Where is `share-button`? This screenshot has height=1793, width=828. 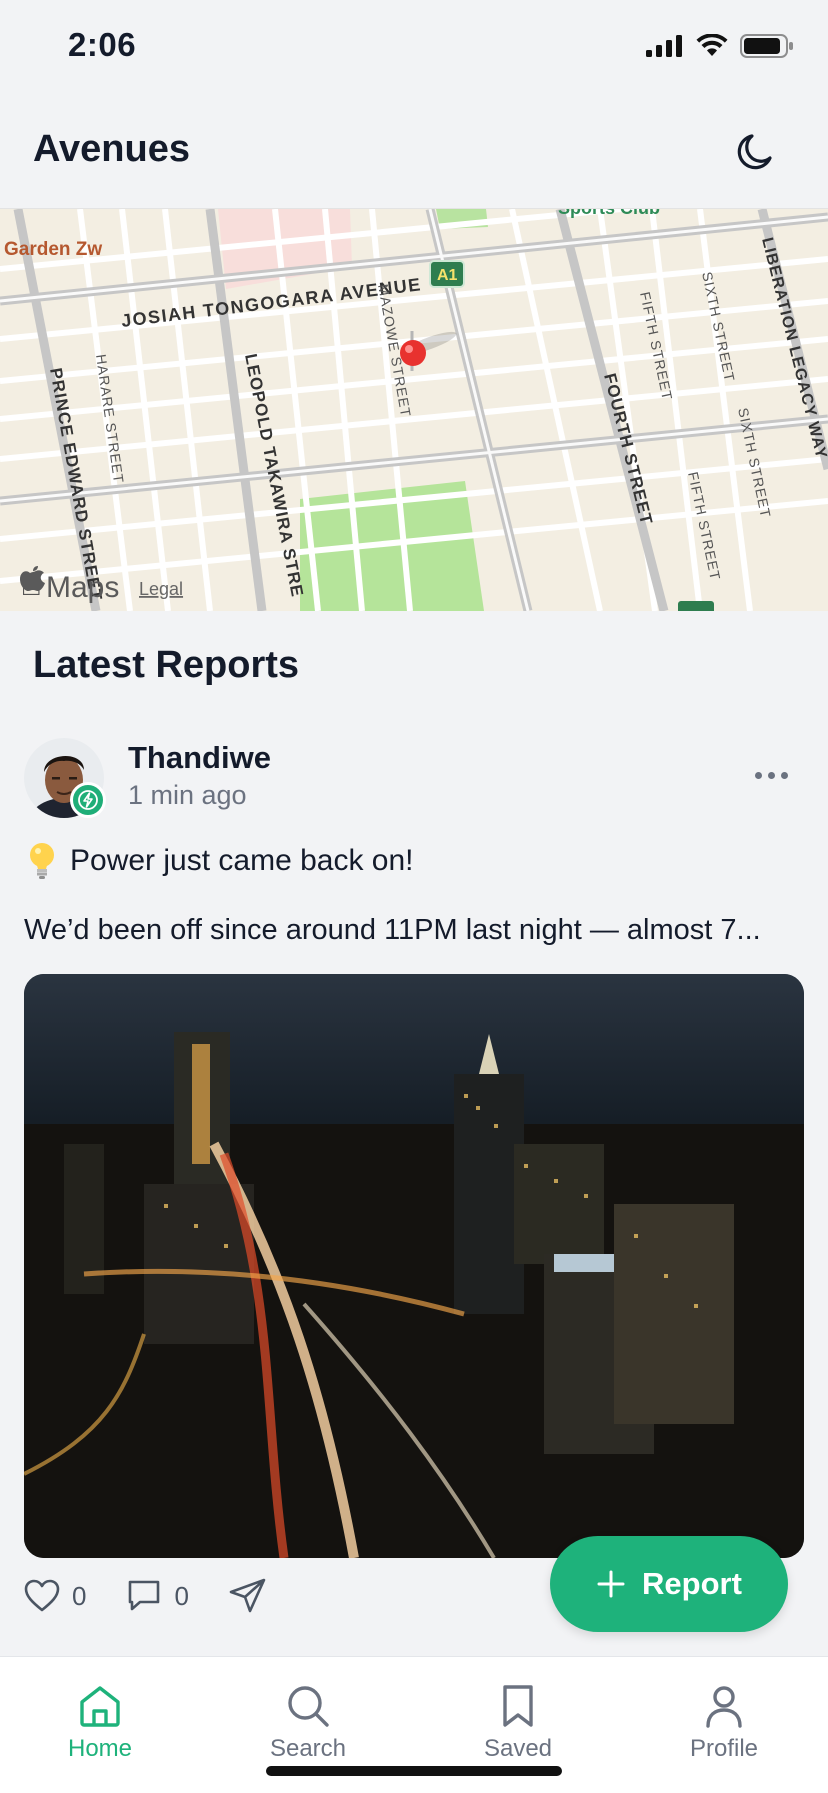
share-button is located at coordinates (248, 1596).